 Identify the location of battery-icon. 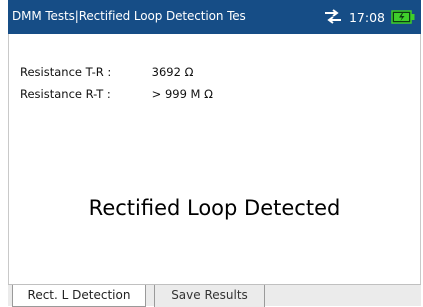
(403, 17).